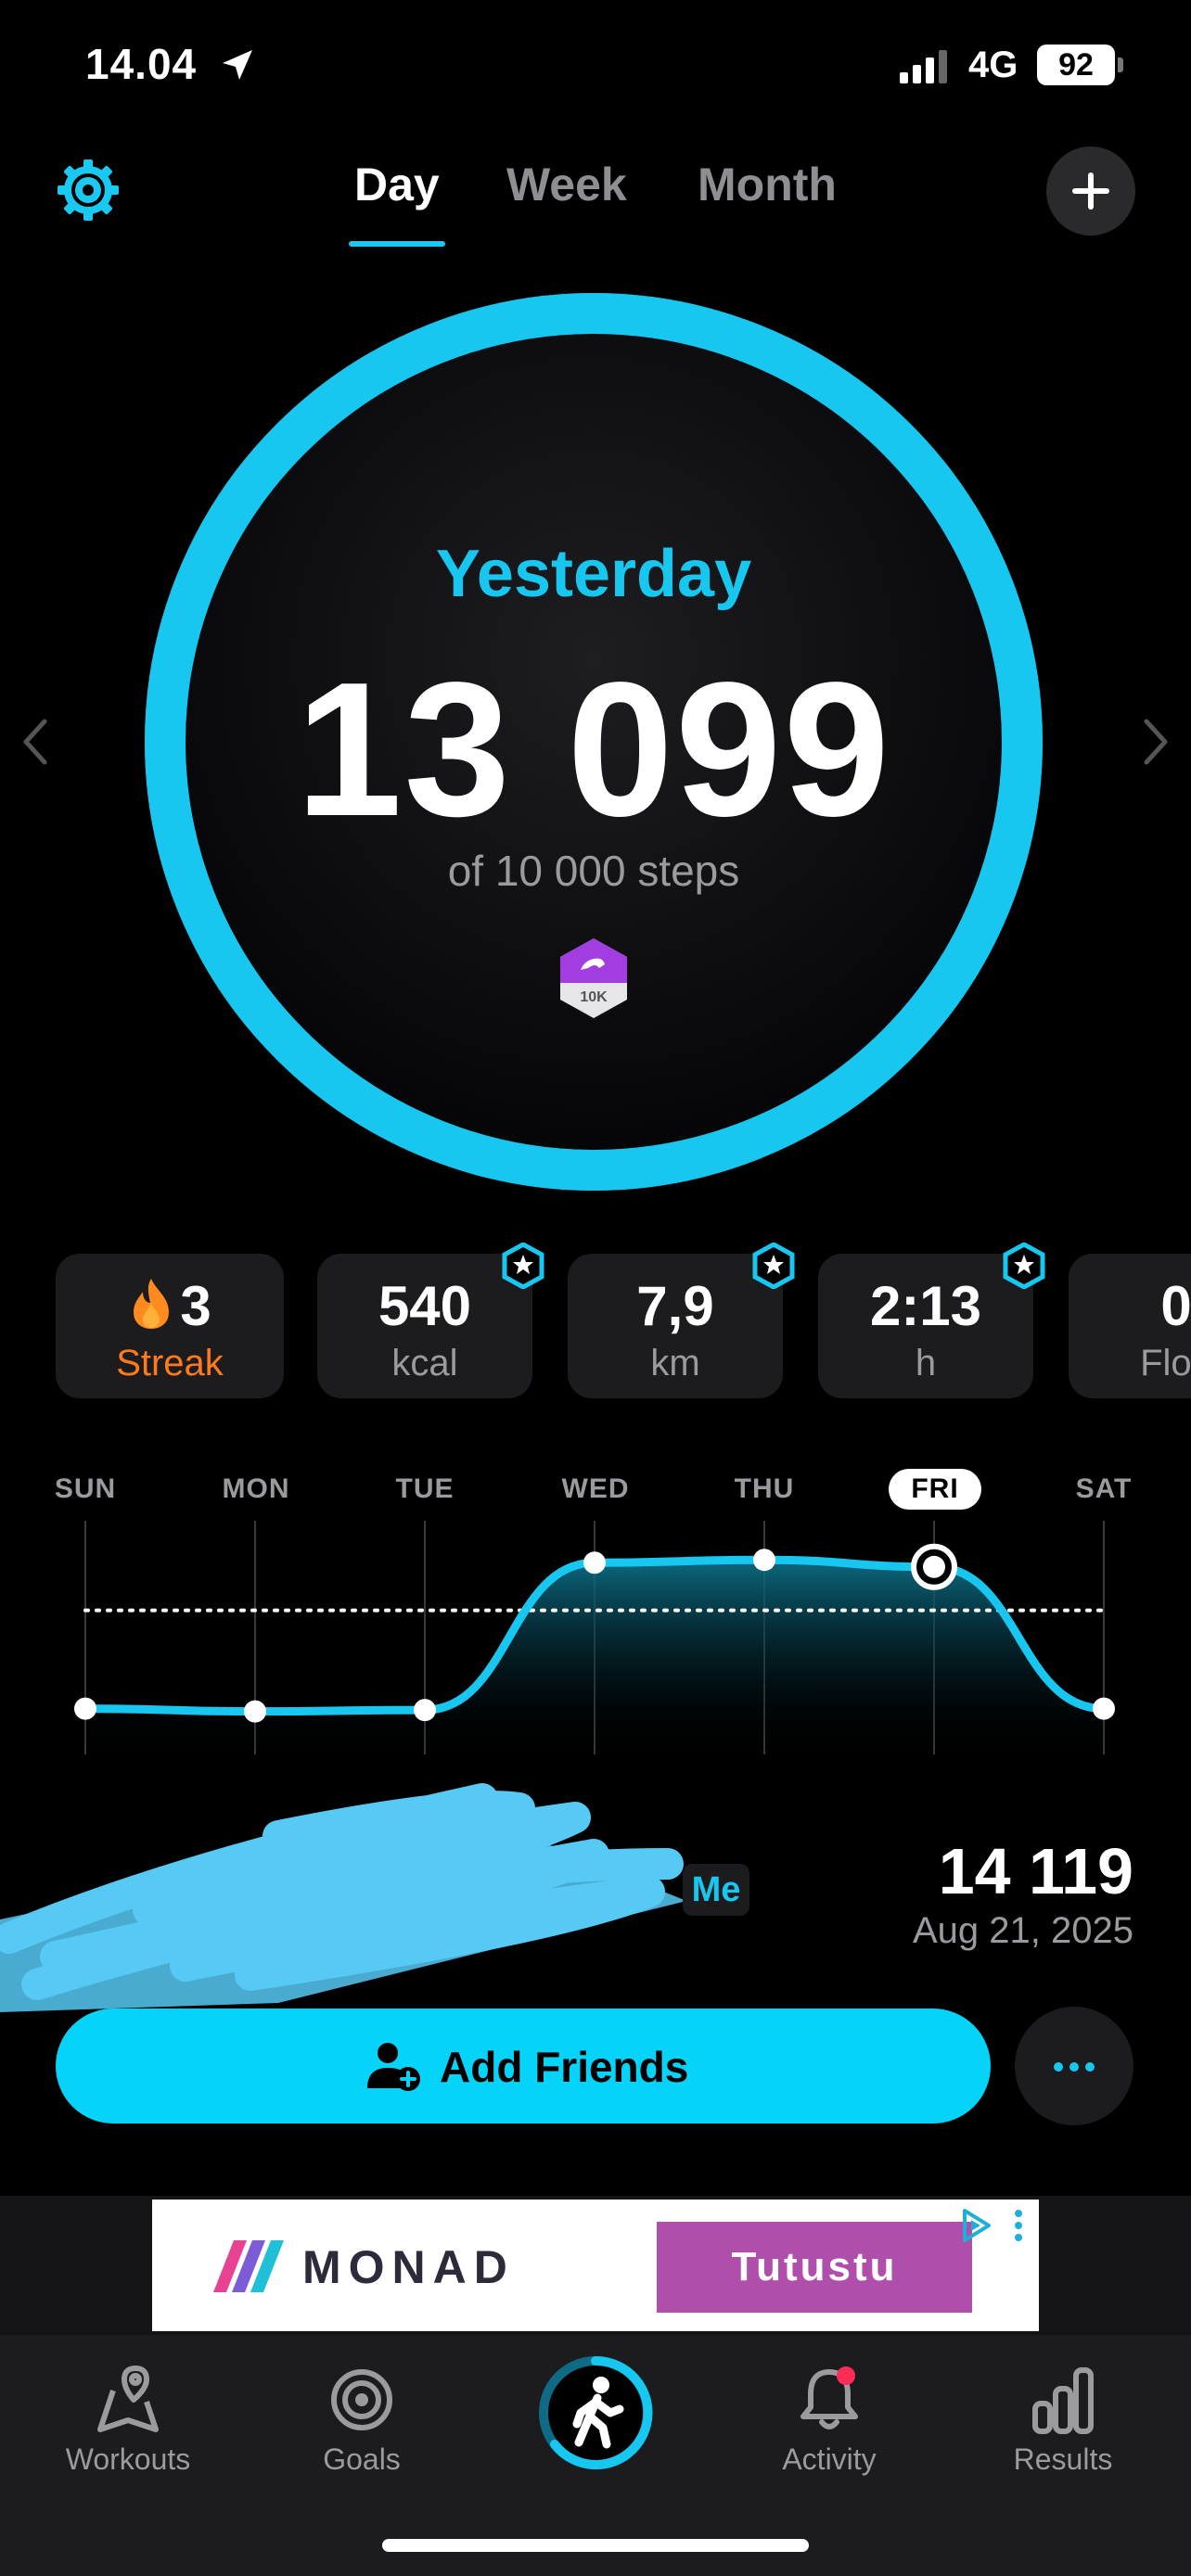  I want to click on best-step-value: 14 119, so click(1035, 1871).